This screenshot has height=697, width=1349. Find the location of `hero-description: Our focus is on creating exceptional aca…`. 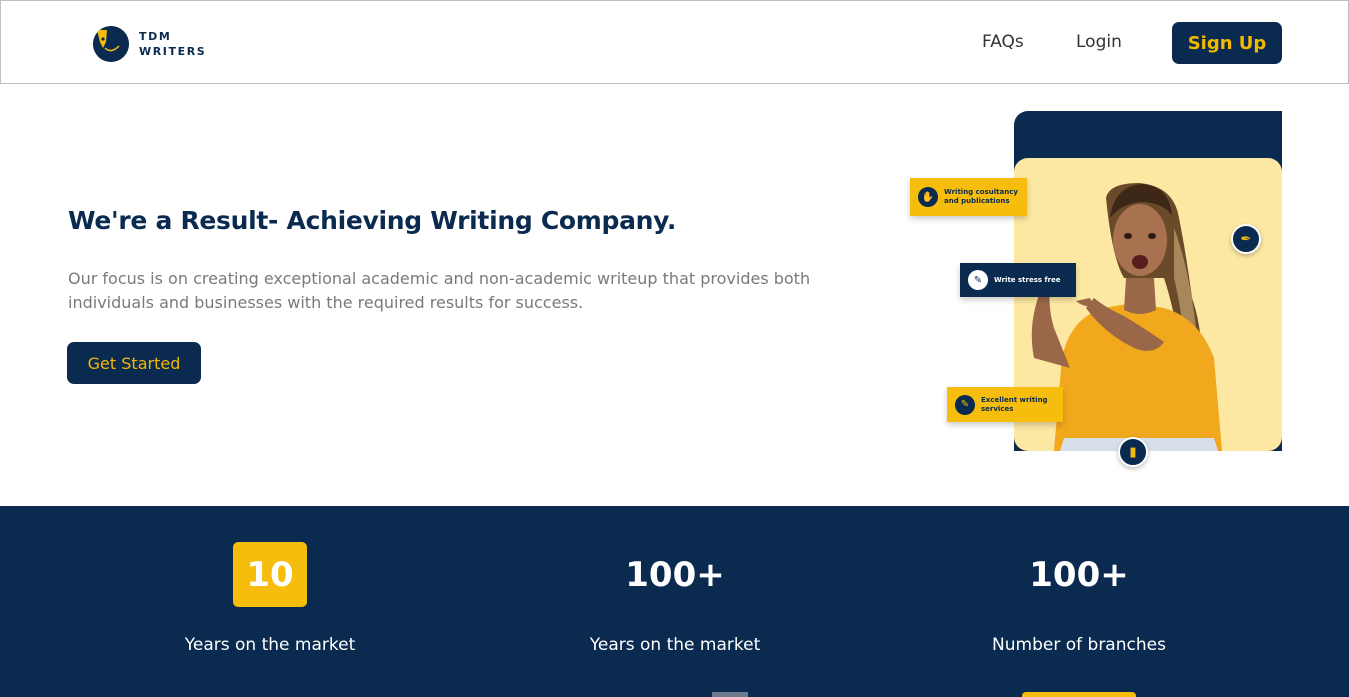

hero-description: Our focus is on creating exceptional aca… is located at coordinates (439, 290).